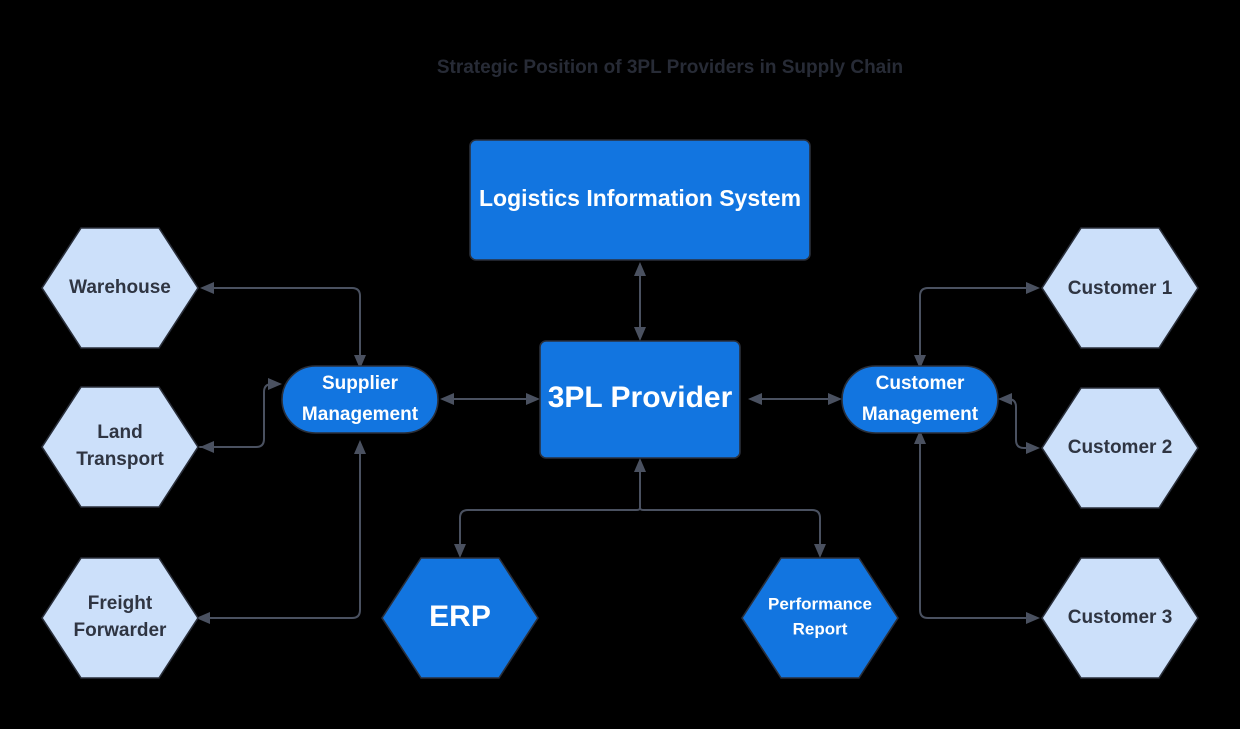 The height and width of the screenshot is (729, 1240). I want to click on node-3pl-provider: 3PL Provider, so click(640, 399).